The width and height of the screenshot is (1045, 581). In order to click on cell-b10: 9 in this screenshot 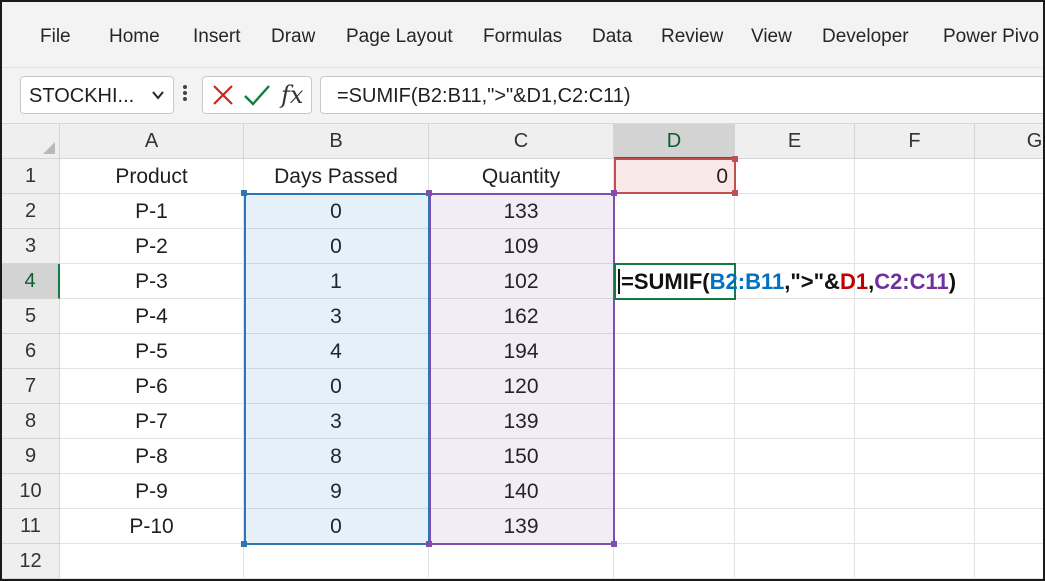, I will do `click(336, 491)`.